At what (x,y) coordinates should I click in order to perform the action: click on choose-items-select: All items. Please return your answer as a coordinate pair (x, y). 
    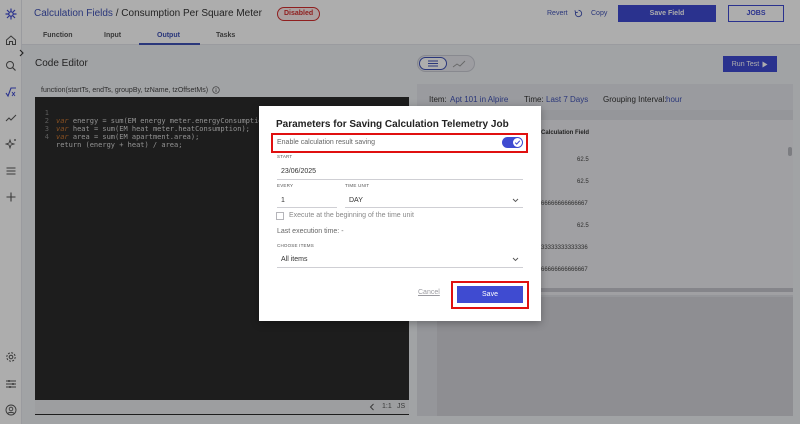
    Looking at the image, I should click on (294, 259).